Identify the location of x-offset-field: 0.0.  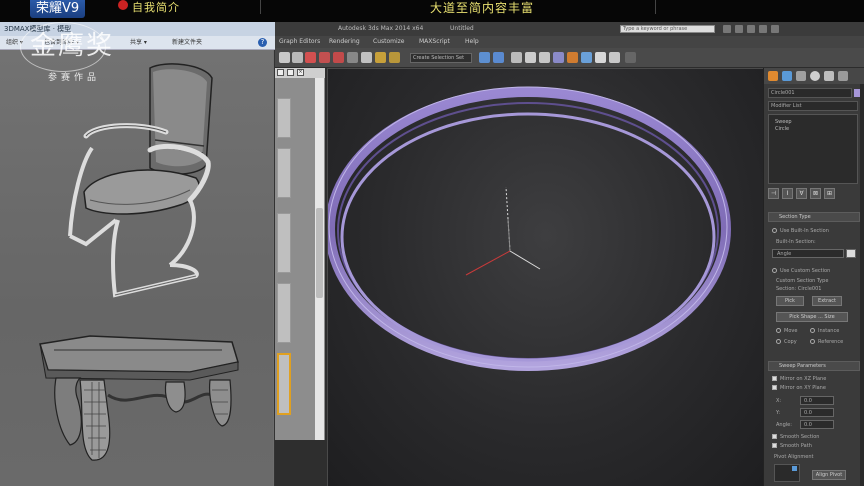
(817, 400).